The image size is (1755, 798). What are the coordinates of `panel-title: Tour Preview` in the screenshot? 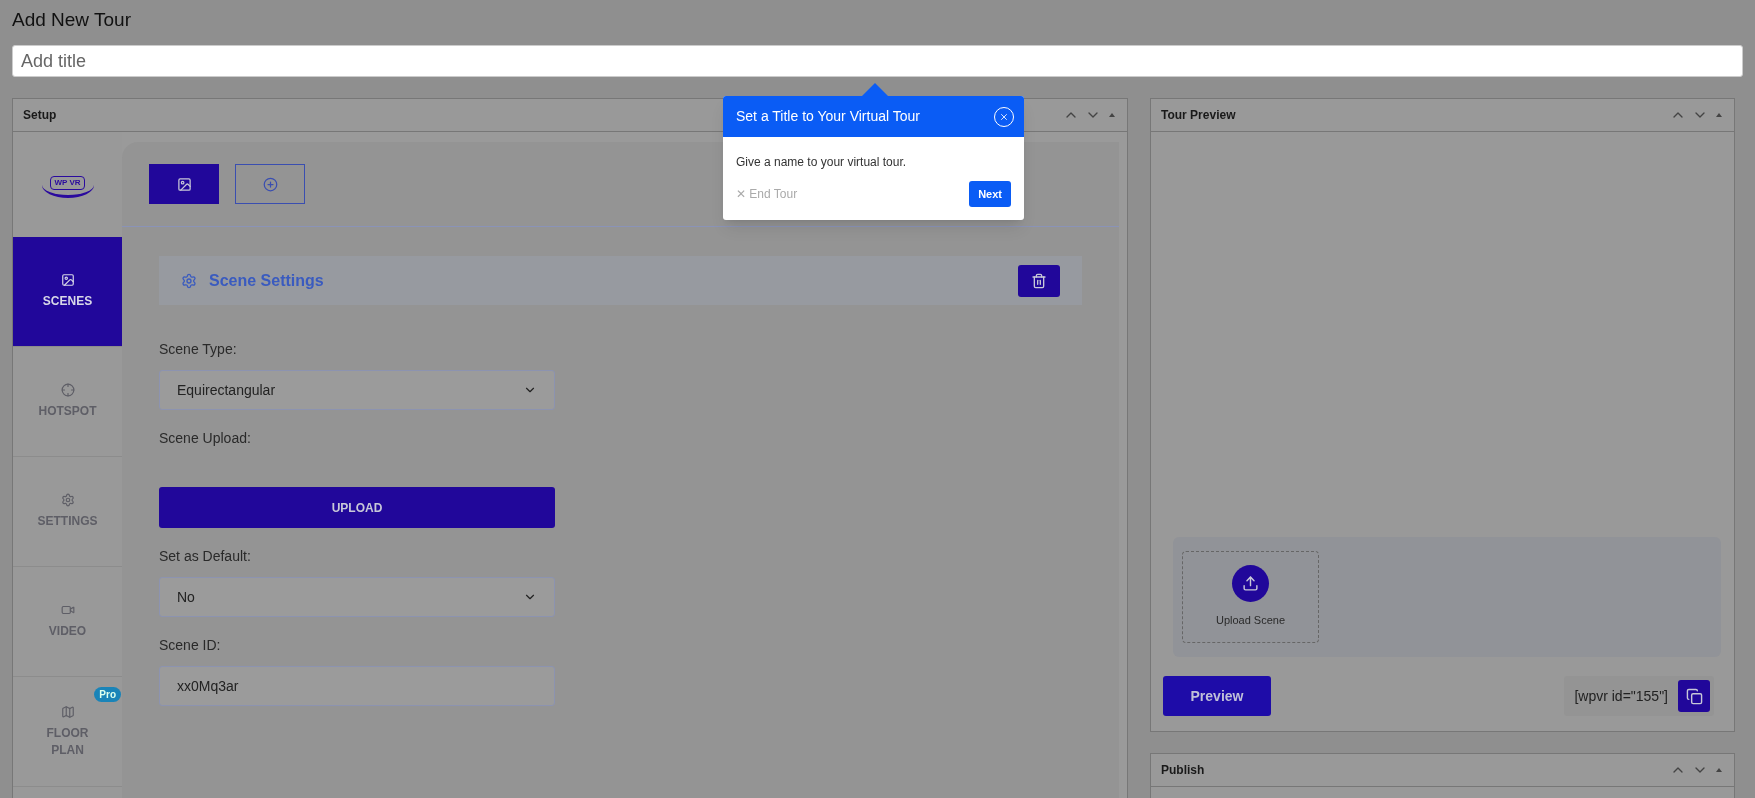 It's located at (1198, 115).